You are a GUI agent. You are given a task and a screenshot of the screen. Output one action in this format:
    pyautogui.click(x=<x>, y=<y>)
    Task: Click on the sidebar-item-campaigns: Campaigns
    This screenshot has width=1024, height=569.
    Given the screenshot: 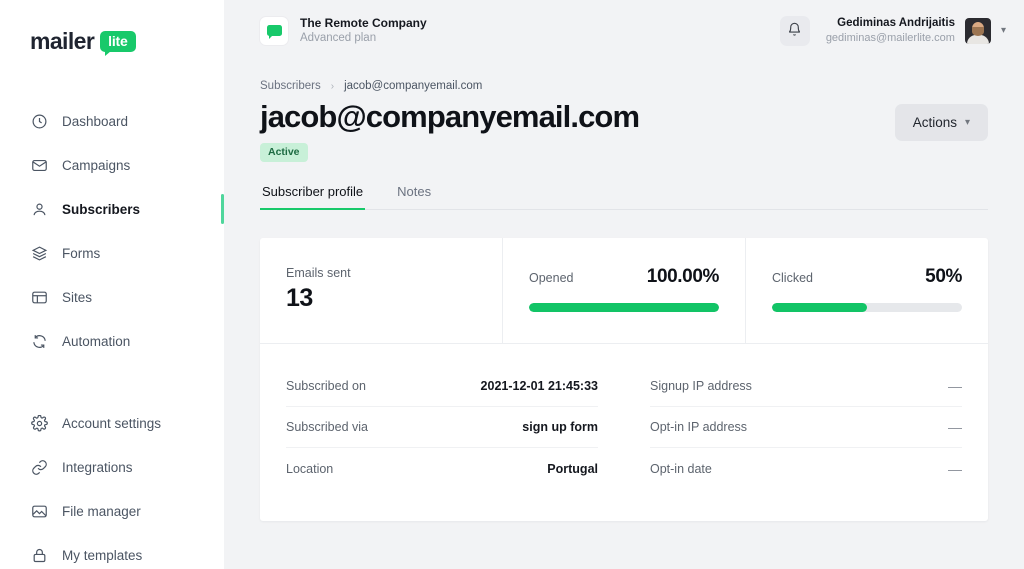 What is the action you would take?
    pyautogui.click(x=112, y=165)
    